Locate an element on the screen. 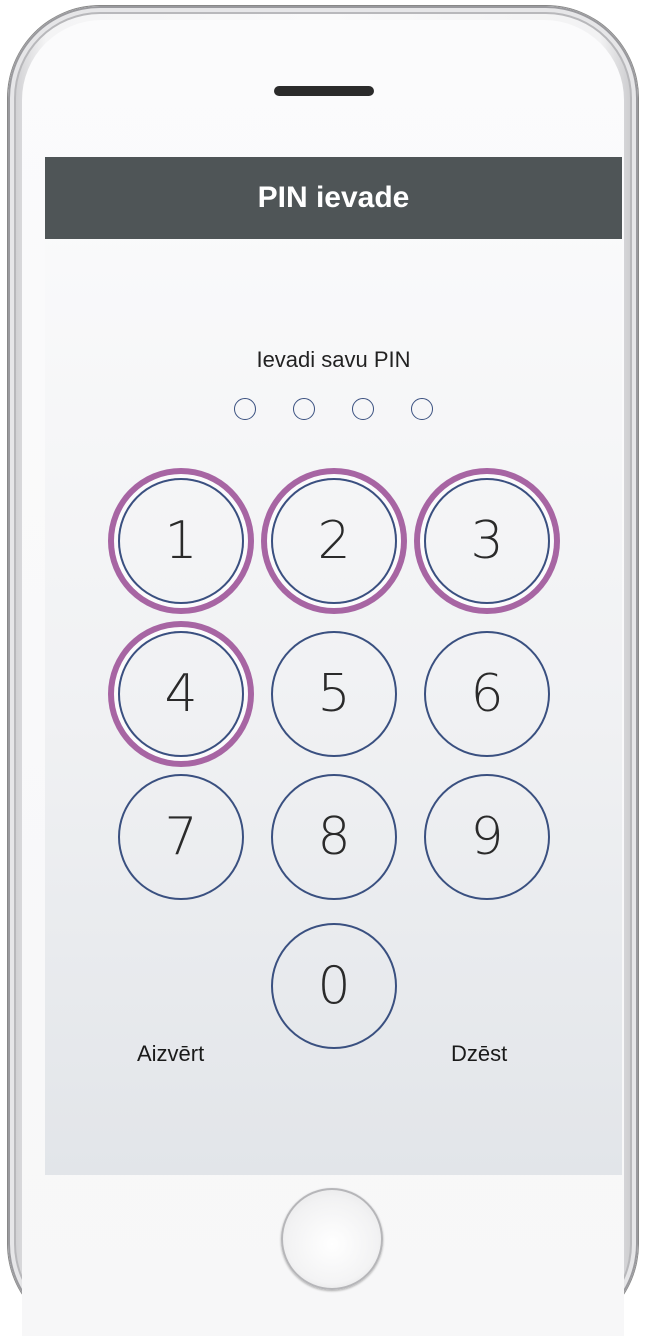 This screenshot has height=1336, width=646. key-1: 1 is located at coordinates (181, 541).